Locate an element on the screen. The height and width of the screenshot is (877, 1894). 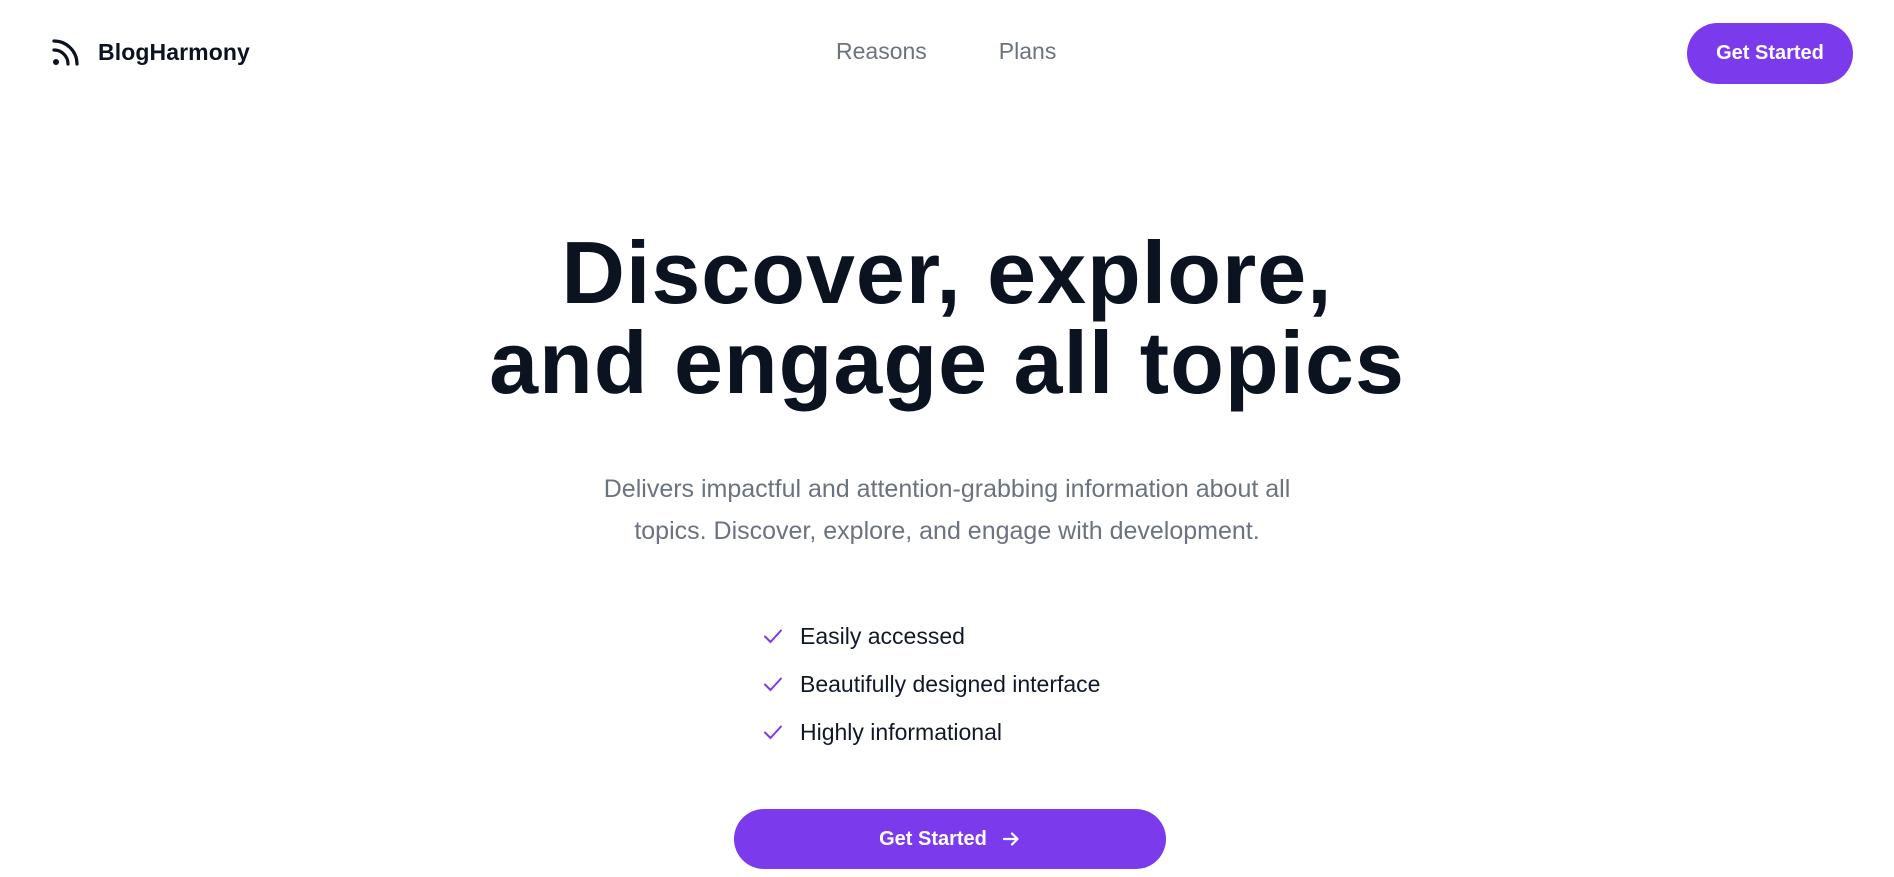
feature-item: Highly informational is located at coordinates (931, 732).